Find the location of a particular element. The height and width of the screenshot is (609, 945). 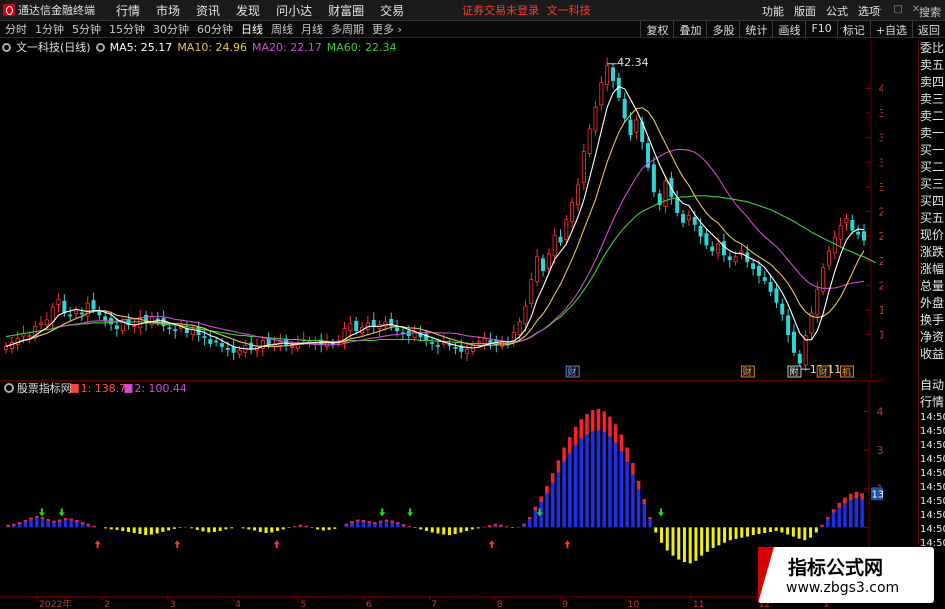

quote-field-label: 总量 is located at coordinates (932, 286).